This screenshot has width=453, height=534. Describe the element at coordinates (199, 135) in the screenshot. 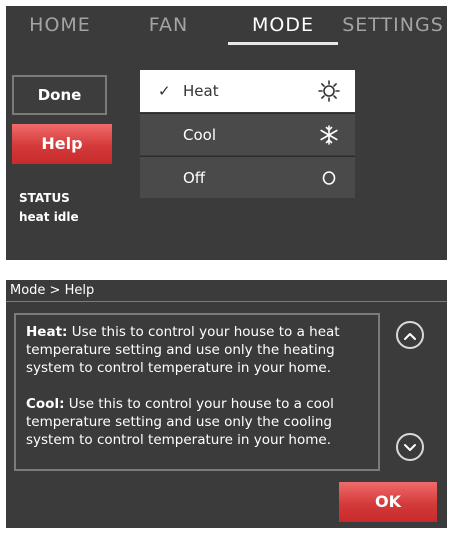

I see `mode-label: Cool` at that location.